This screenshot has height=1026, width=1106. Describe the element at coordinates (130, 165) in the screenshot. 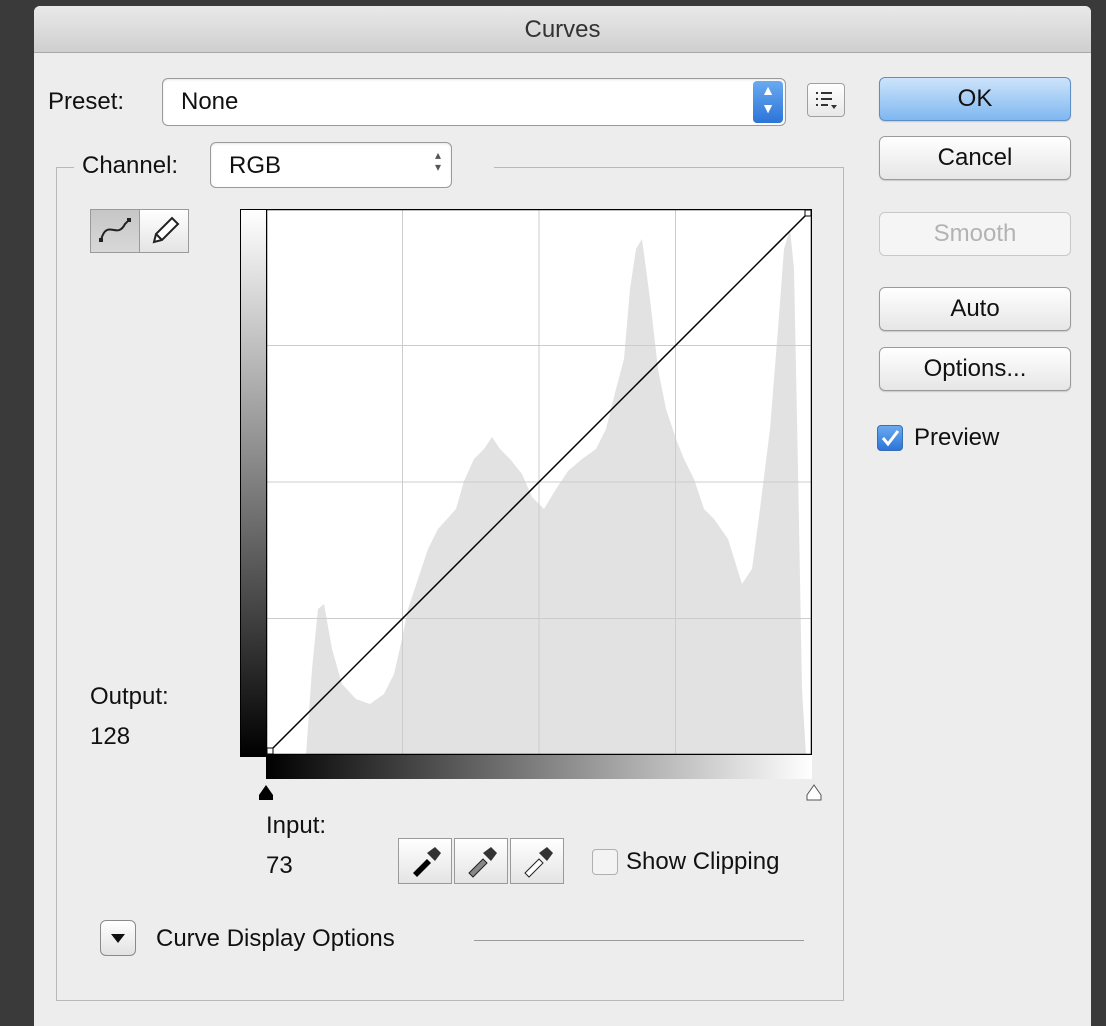

I see `channel-label: Channel:` at that location.